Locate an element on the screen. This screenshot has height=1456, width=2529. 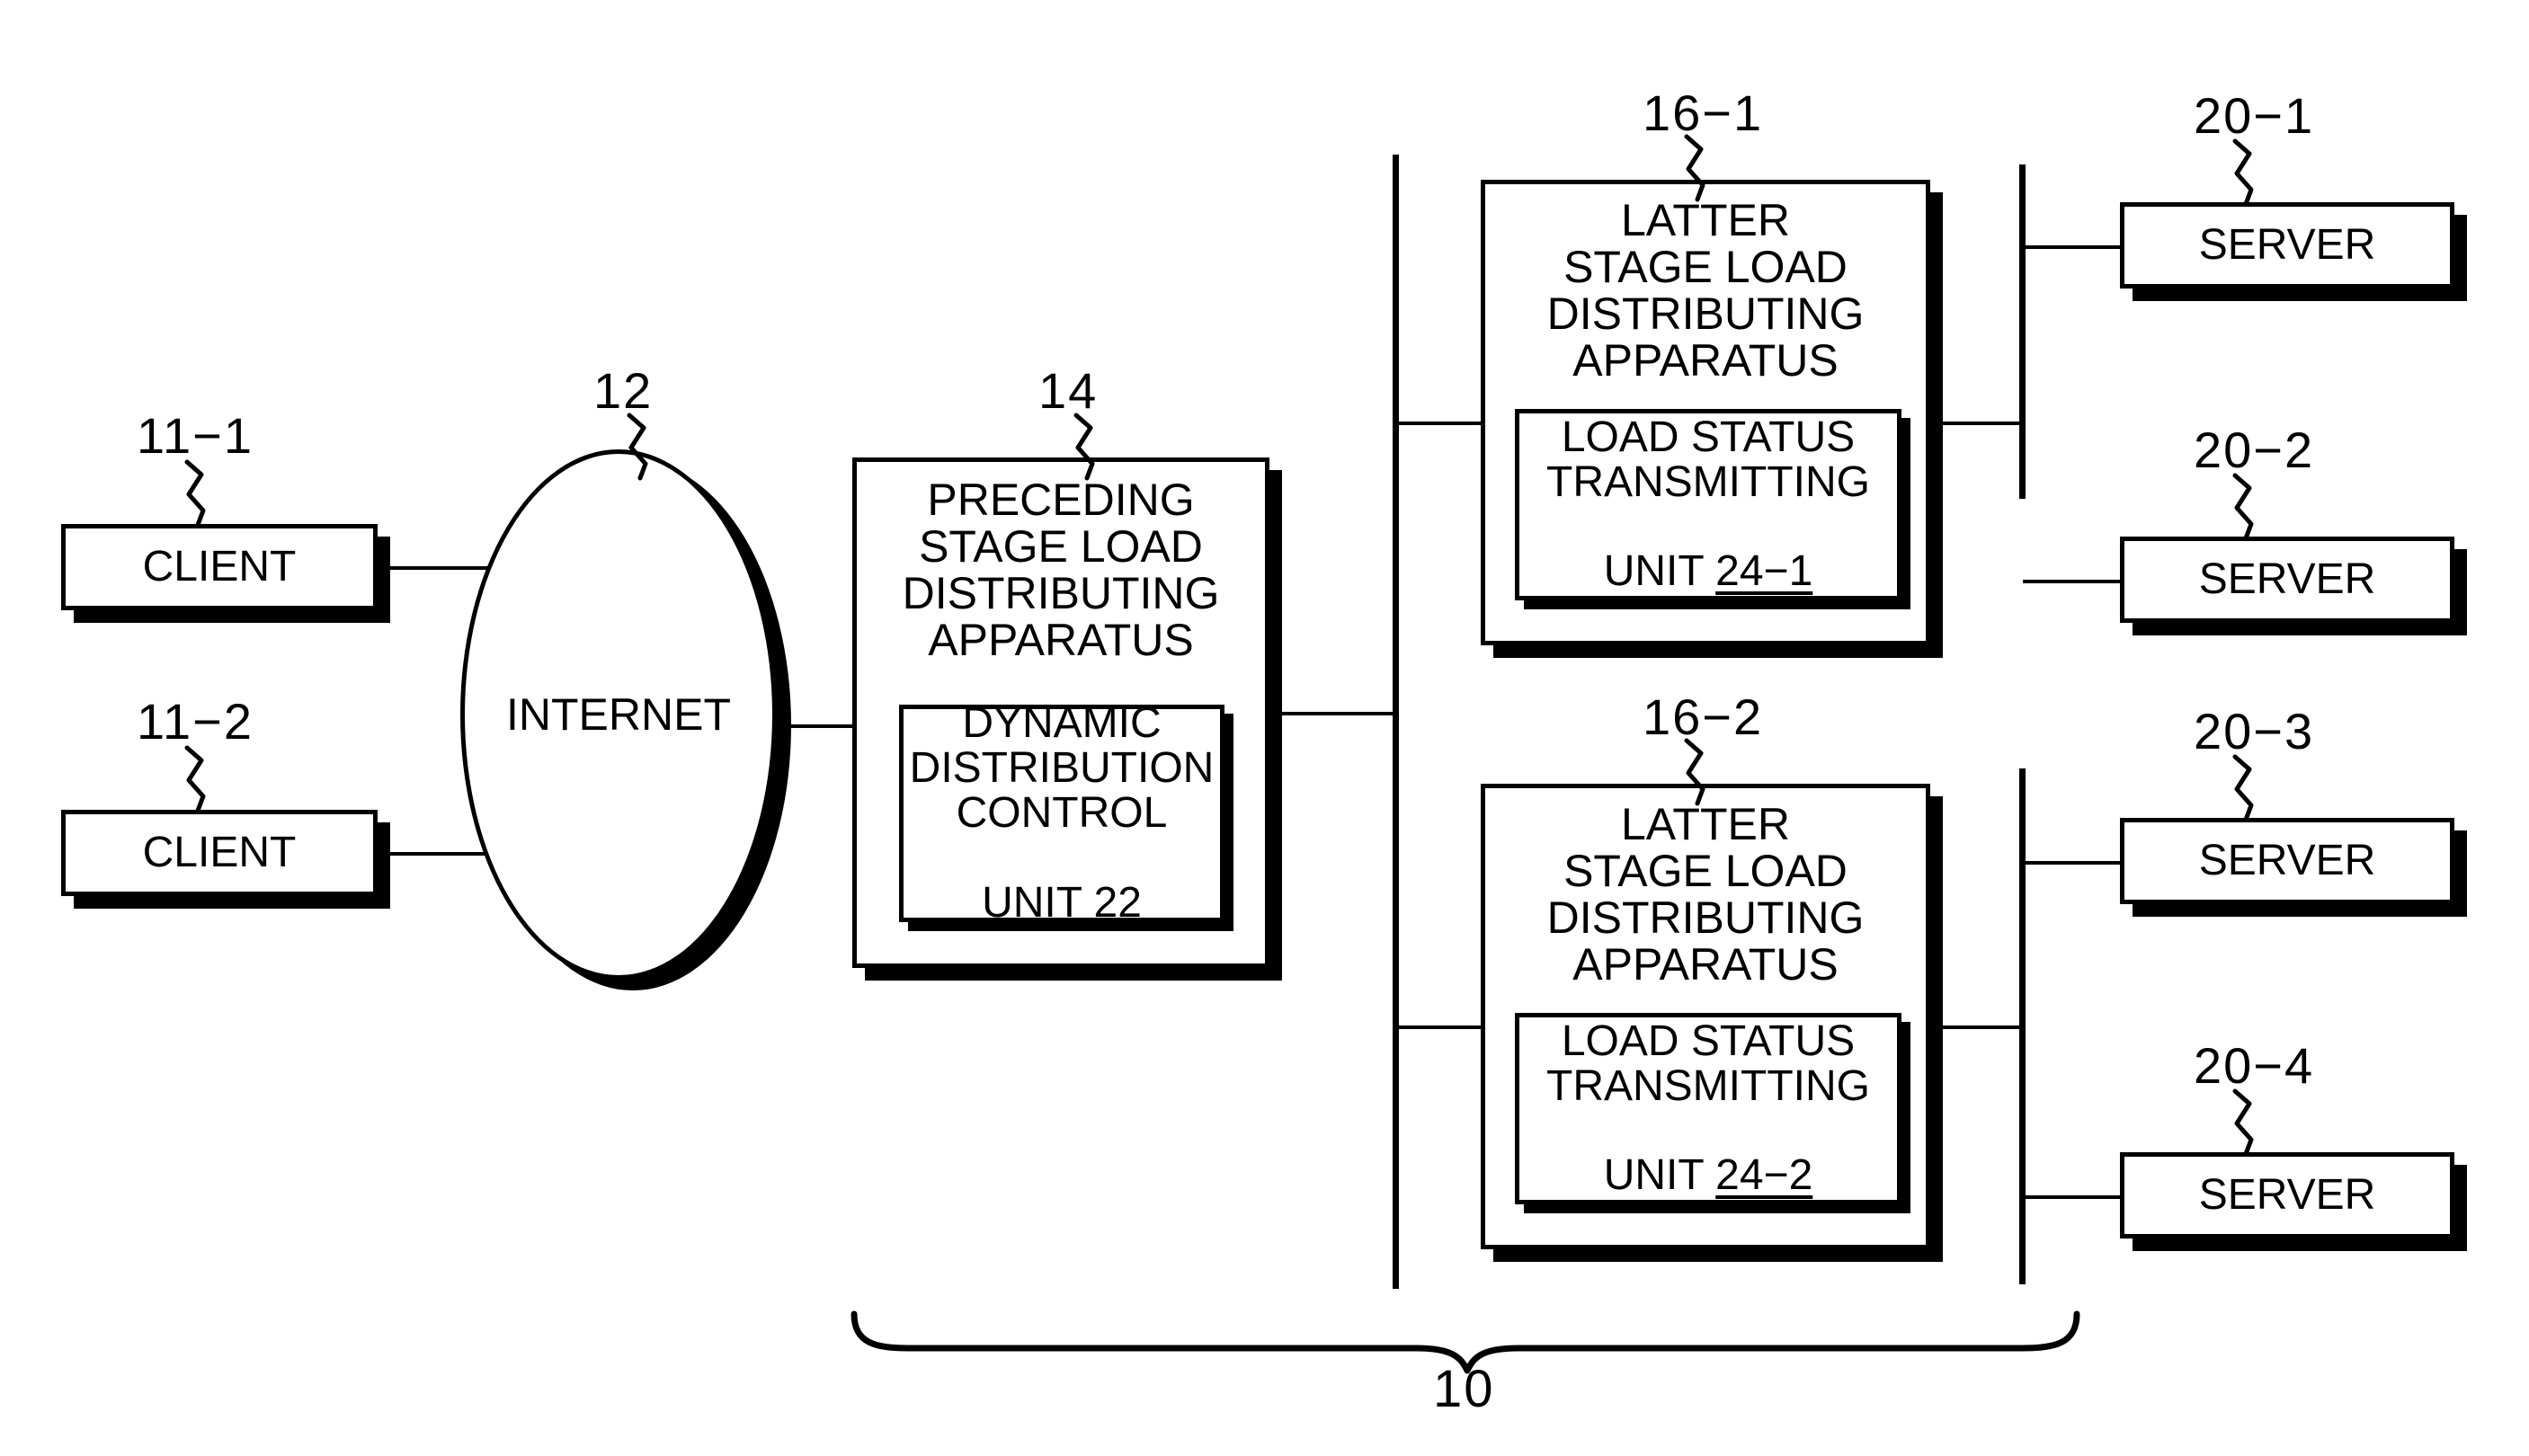
server-box-1: SERVER is located at coordinates (2287, 245).